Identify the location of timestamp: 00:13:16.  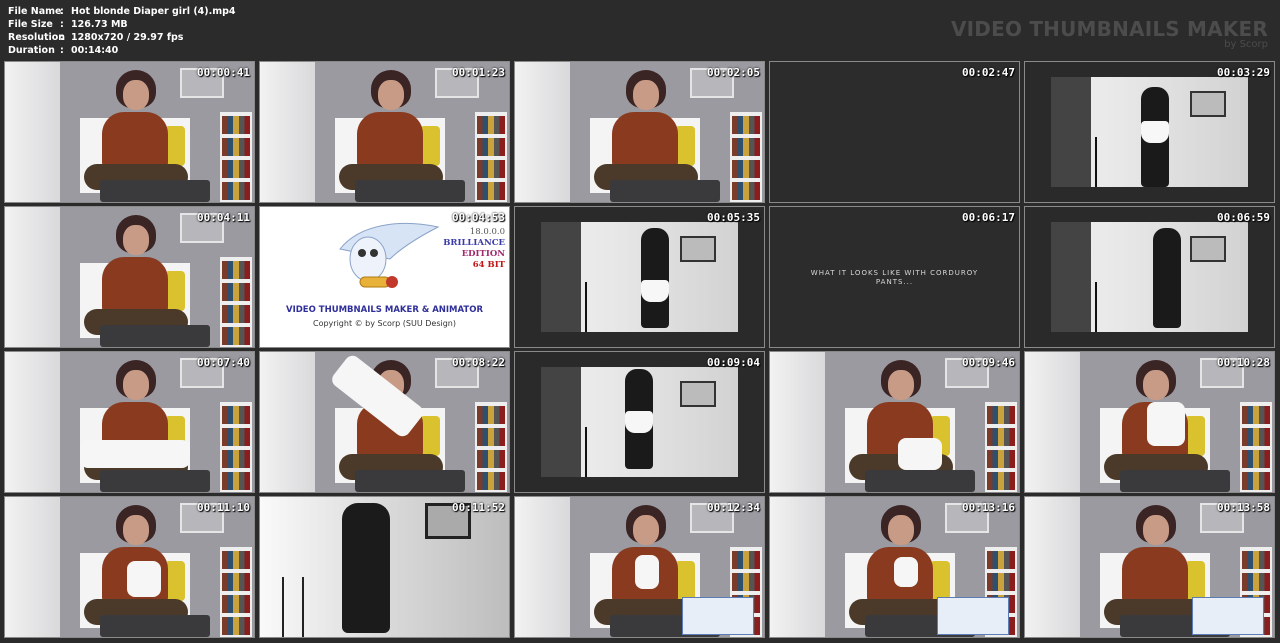
(988, 507).